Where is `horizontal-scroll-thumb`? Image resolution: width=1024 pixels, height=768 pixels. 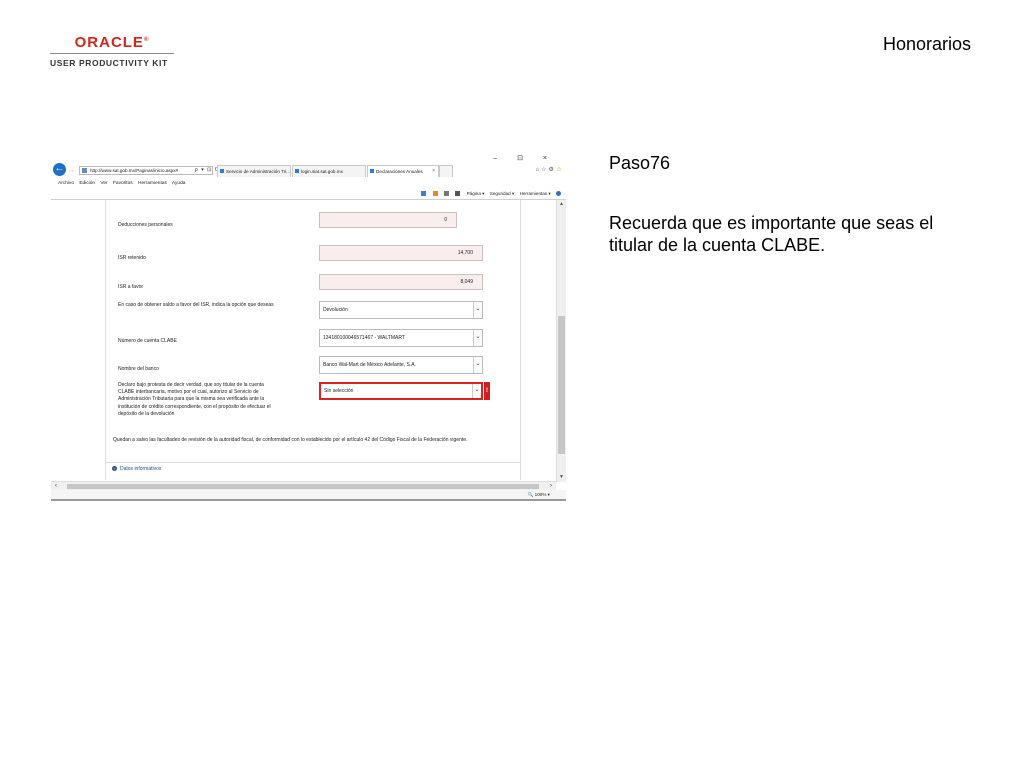
horizontal-scroll-thumb is located at coordinates (303, 486).